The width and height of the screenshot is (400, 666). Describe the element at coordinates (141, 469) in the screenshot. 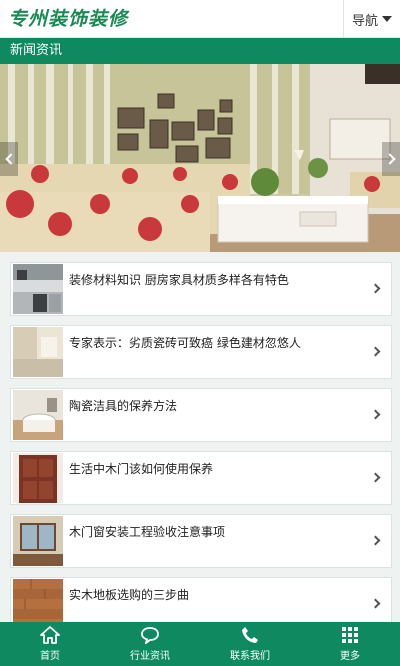

I see `news-item-title: 生活中木门该如何使用保养` at that location.